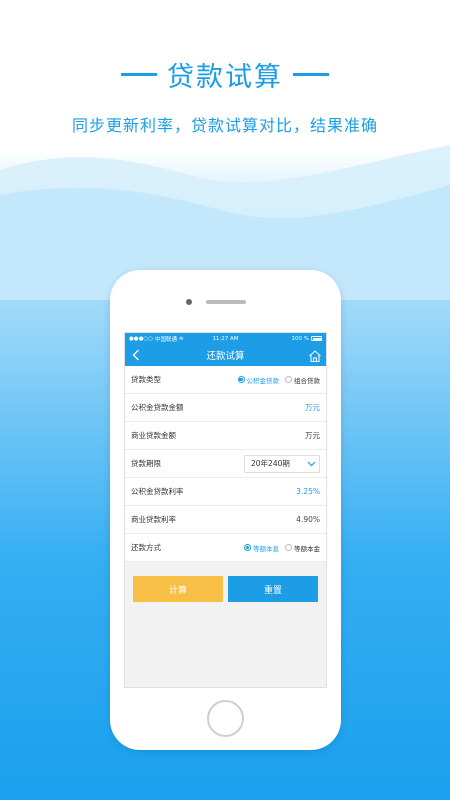 The image size is (450, 800). I want to click on status-time: 11:27 AM, so click(225, 338).